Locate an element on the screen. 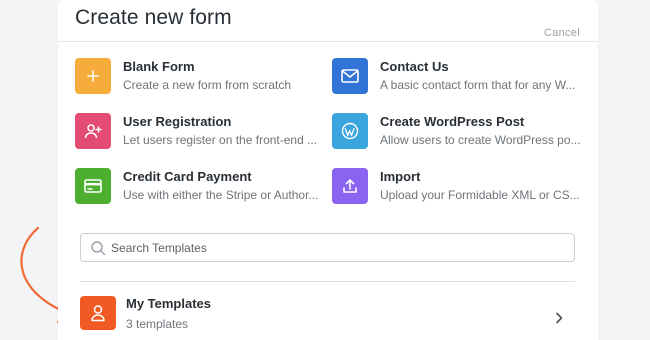 The height and width of the screenshot is (340, 650). my-templates-row: My Templates 3 templates is located at coordinates (327, 314).